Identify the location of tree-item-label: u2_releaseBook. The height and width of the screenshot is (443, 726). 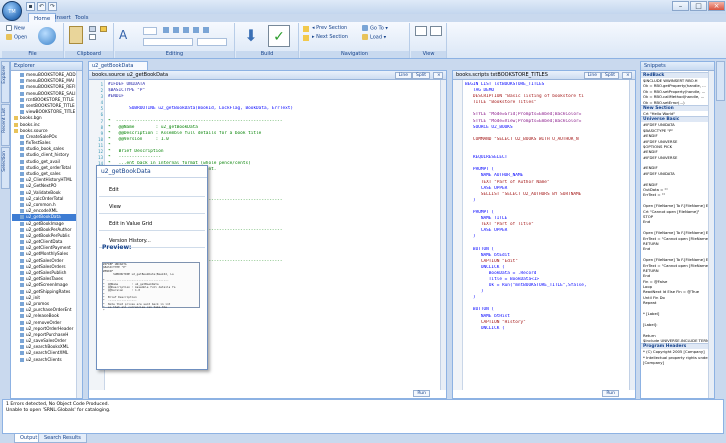
(43, 316).